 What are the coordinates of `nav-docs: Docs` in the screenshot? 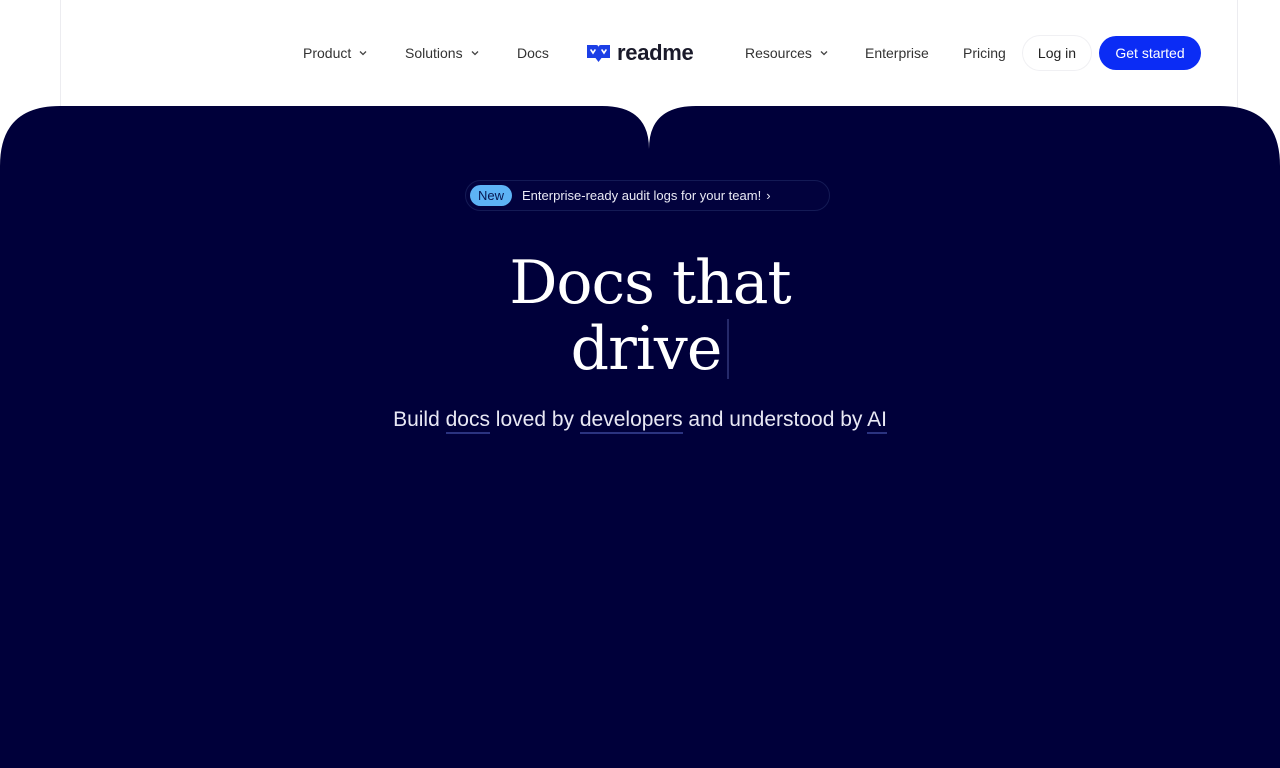 It's located at (533, 53).